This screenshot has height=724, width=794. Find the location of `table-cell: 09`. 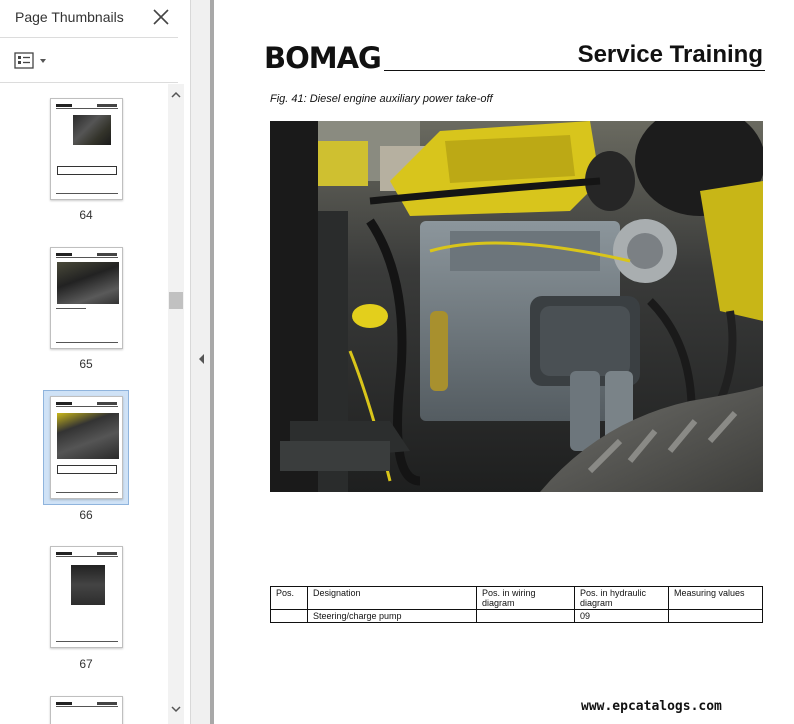

table-cell: 09 is located at coordinates (621, 616).